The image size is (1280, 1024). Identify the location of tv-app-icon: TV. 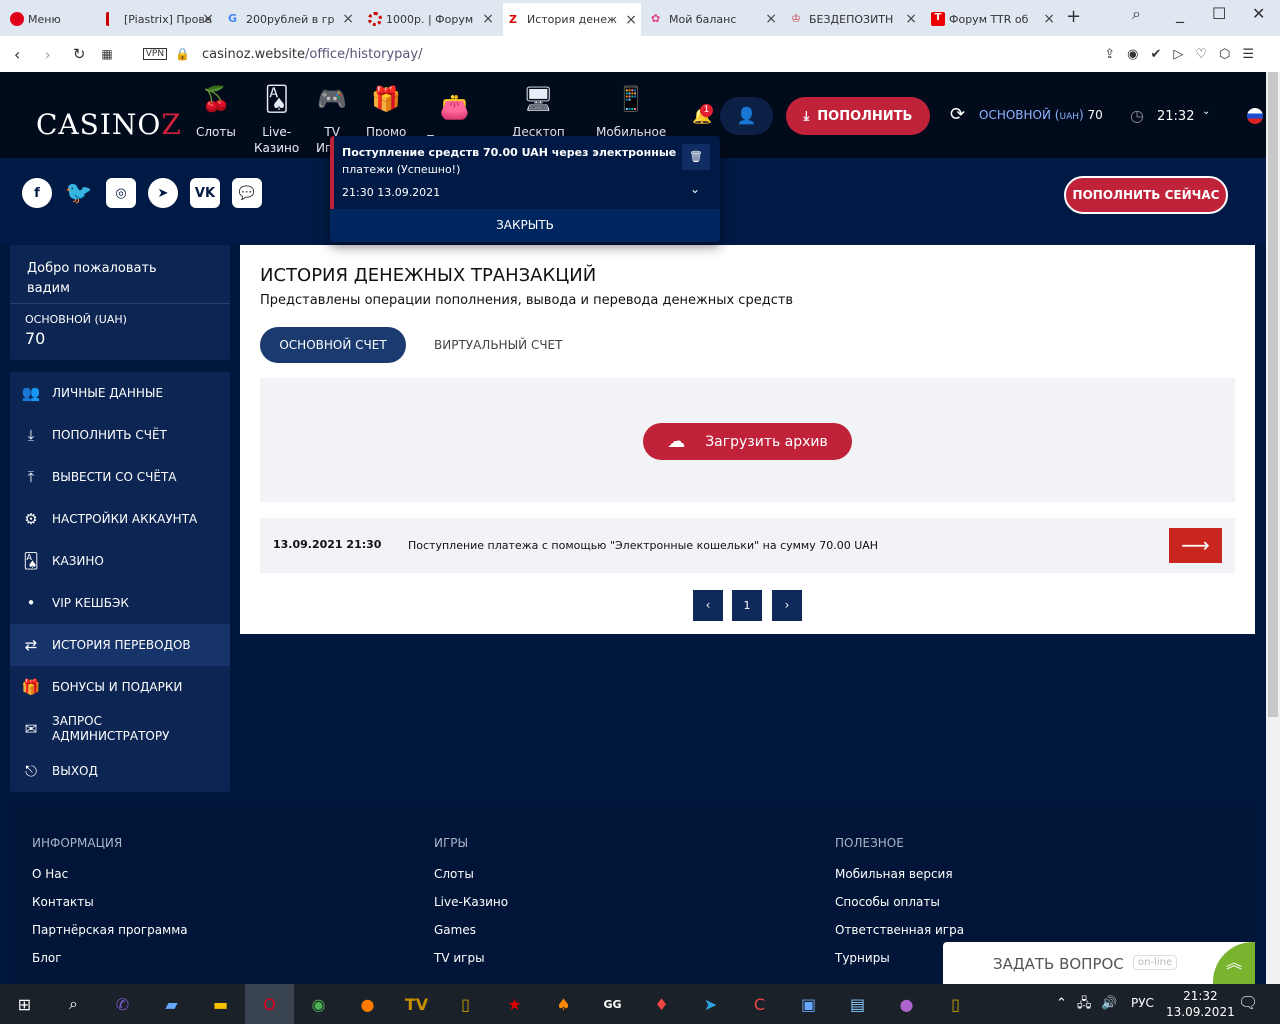
(416, 1004).